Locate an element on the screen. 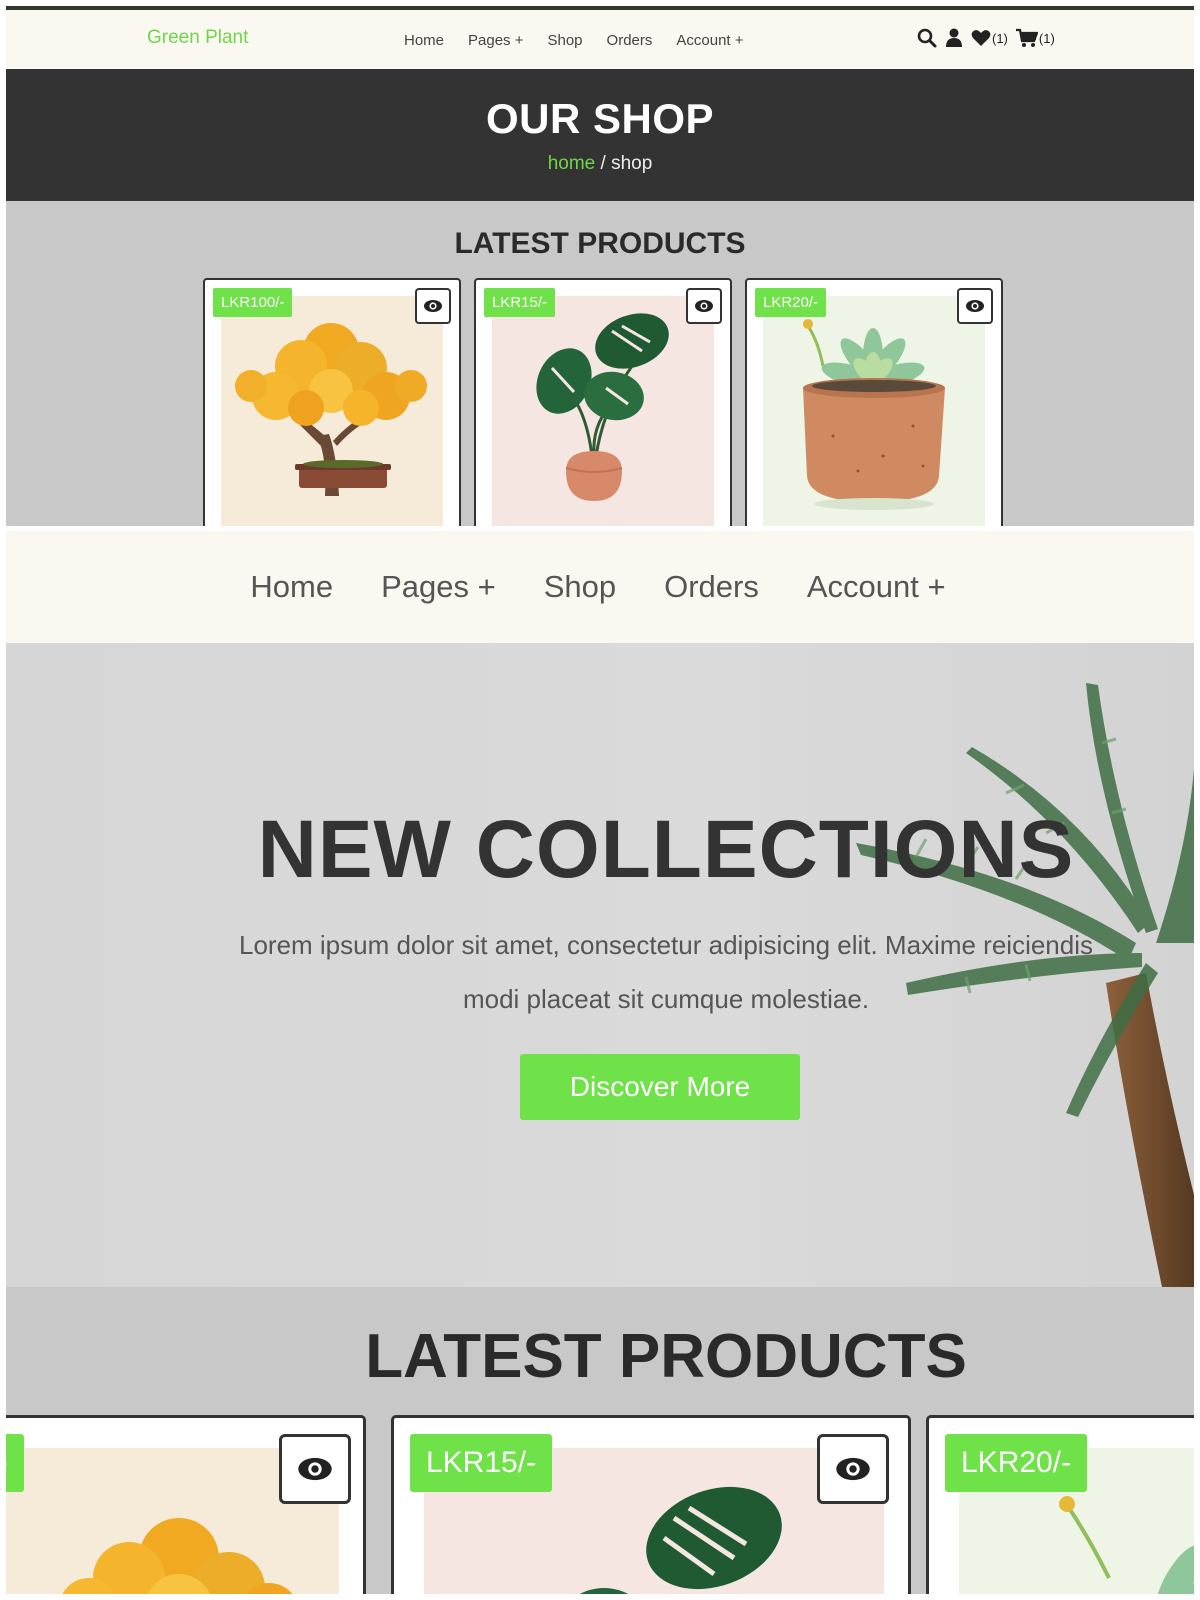 The width and height of the screenshot is (1200, 1600). breadcrumb-current: shop is located at coordinates (632, 163).